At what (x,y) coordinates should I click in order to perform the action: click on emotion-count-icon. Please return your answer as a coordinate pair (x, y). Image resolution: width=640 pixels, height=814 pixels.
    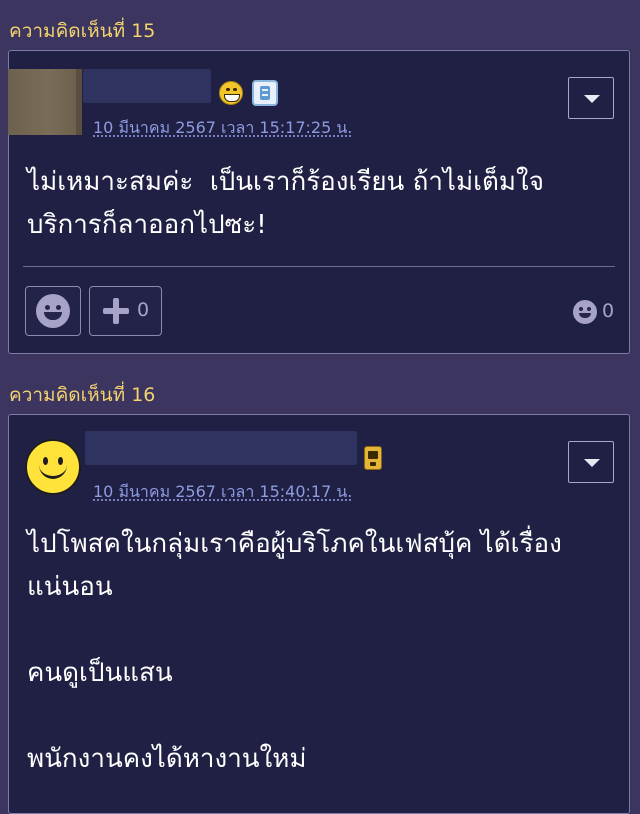
    Looking at the image, I should click on (585, 312).